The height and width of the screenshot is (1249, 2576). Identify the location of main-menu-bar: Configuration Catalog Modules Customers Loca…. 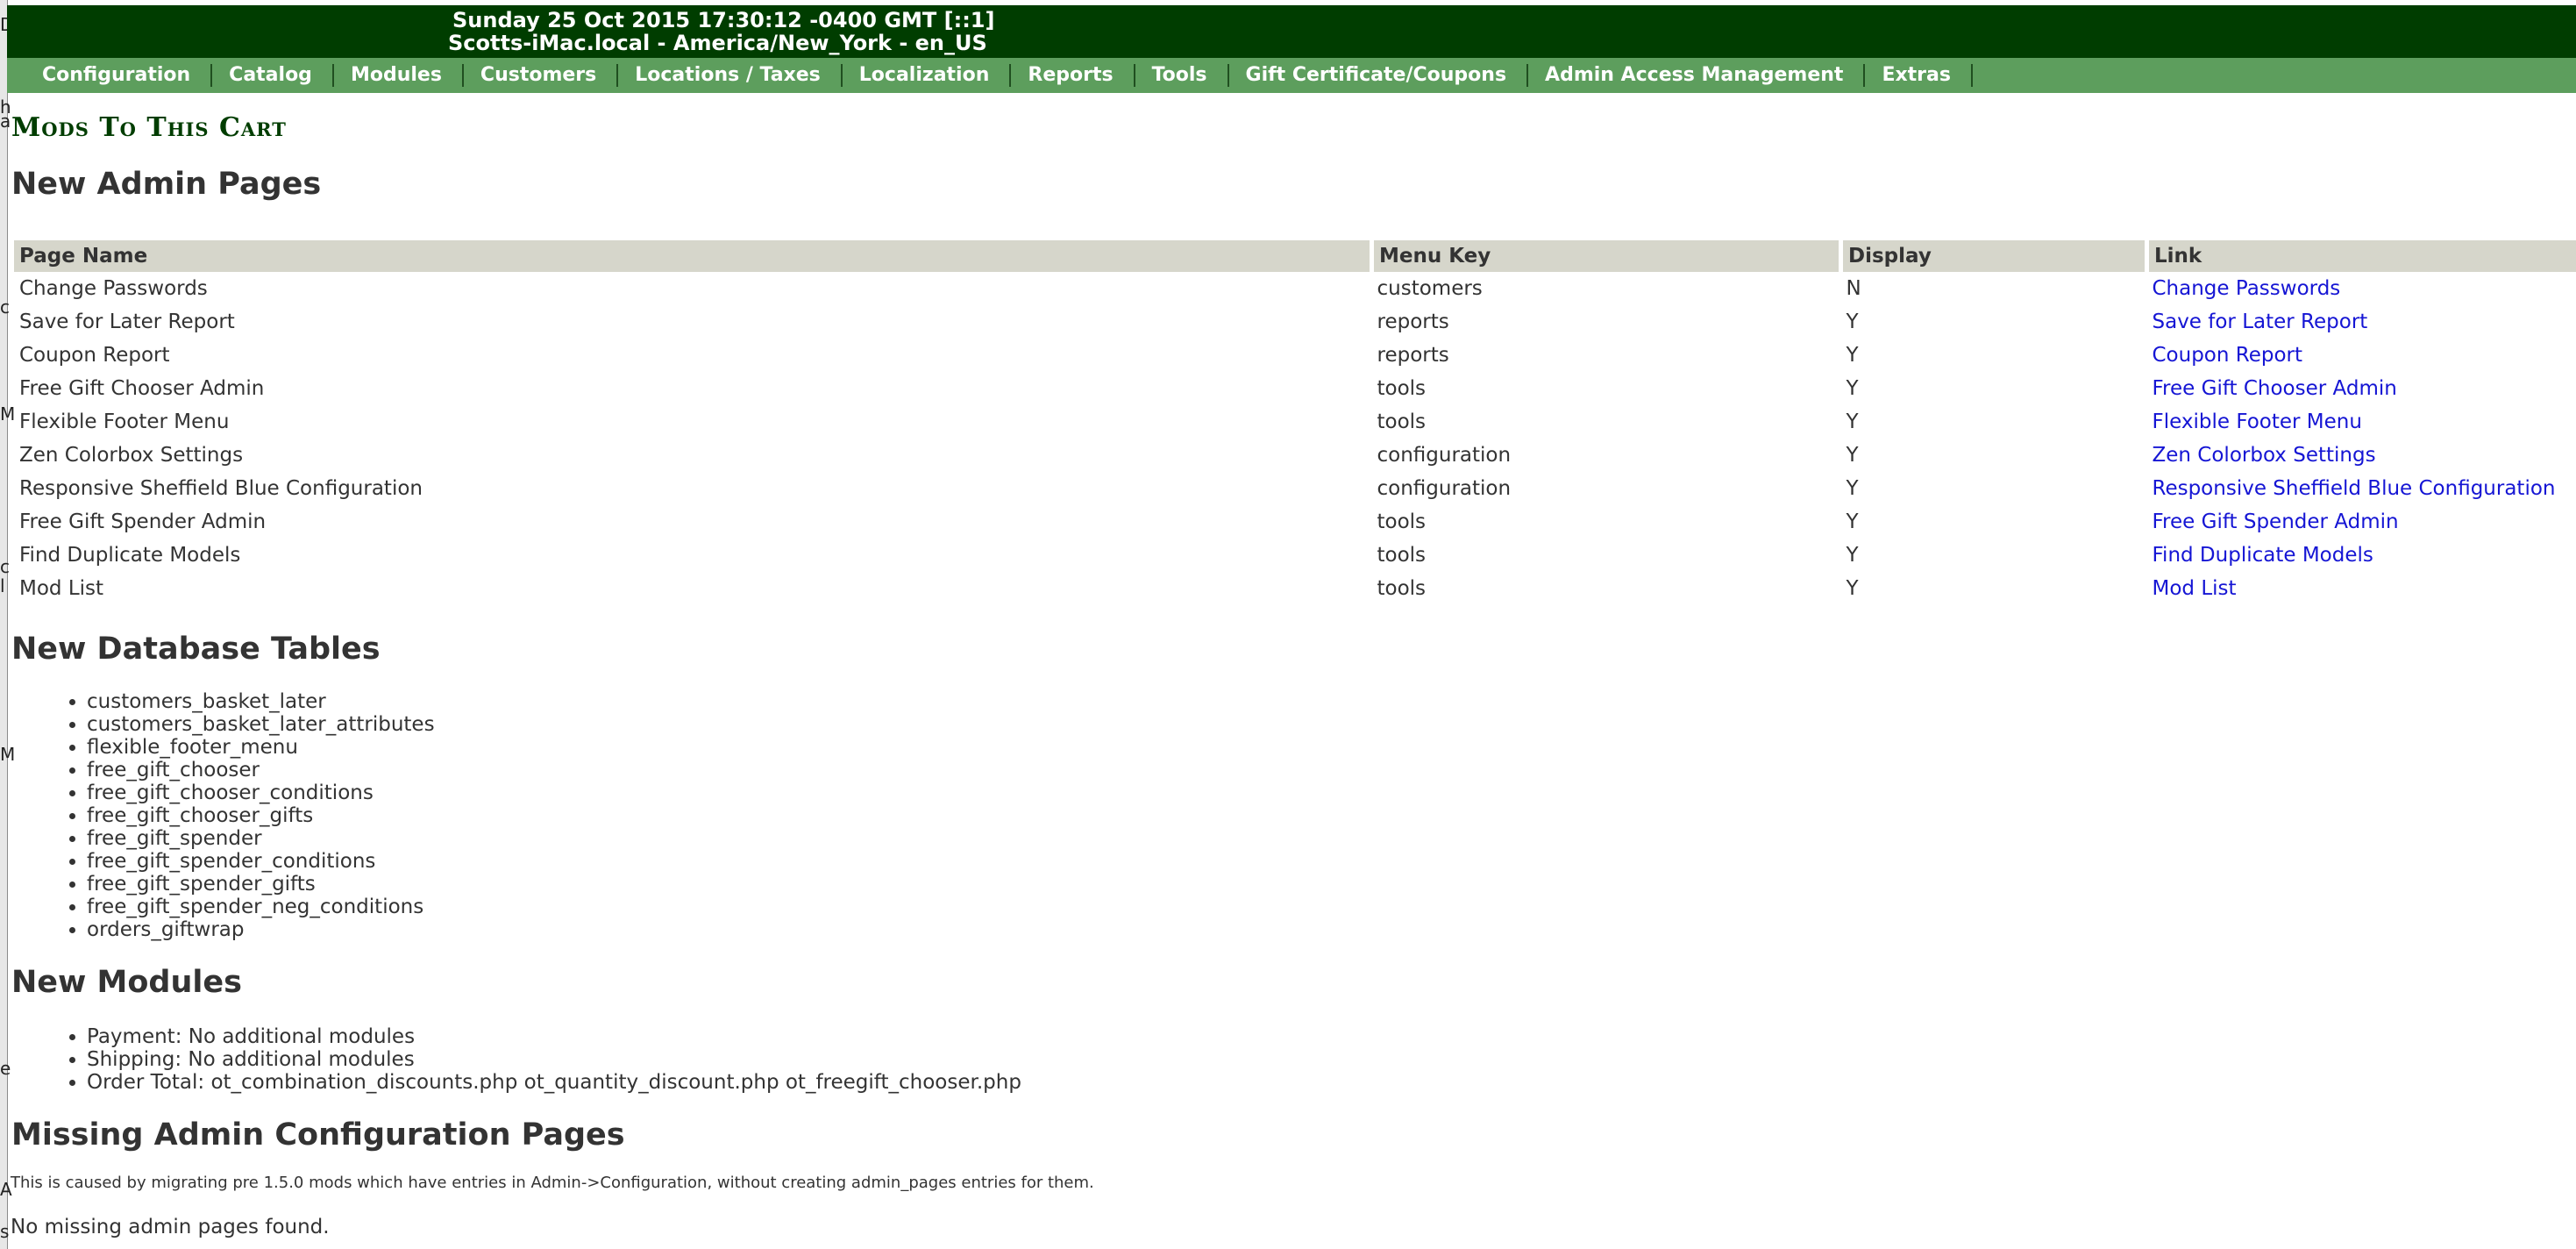
(1291, 75).